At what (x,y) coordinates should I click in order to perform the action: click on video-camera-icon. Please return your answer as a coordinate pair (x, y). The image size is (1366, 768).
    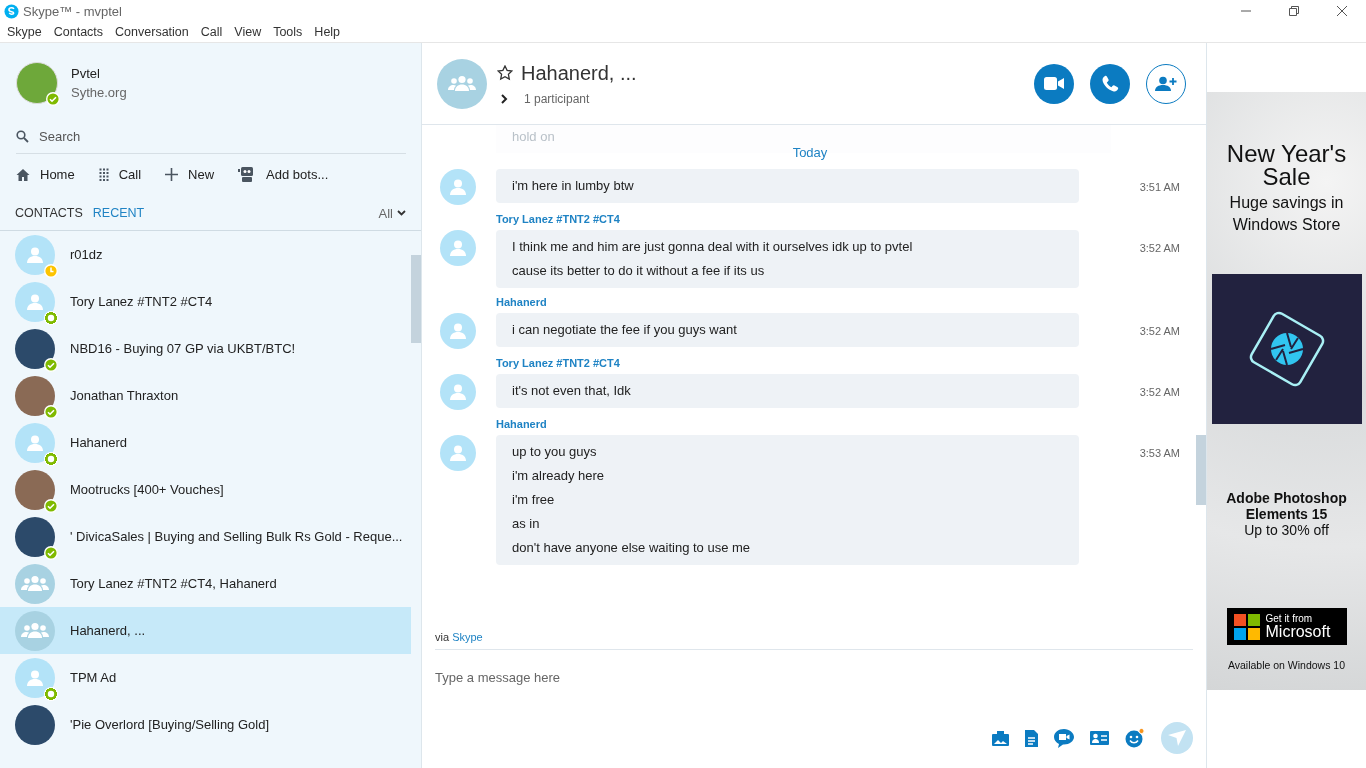
    Looking at the image, I should click on (1054, 83).